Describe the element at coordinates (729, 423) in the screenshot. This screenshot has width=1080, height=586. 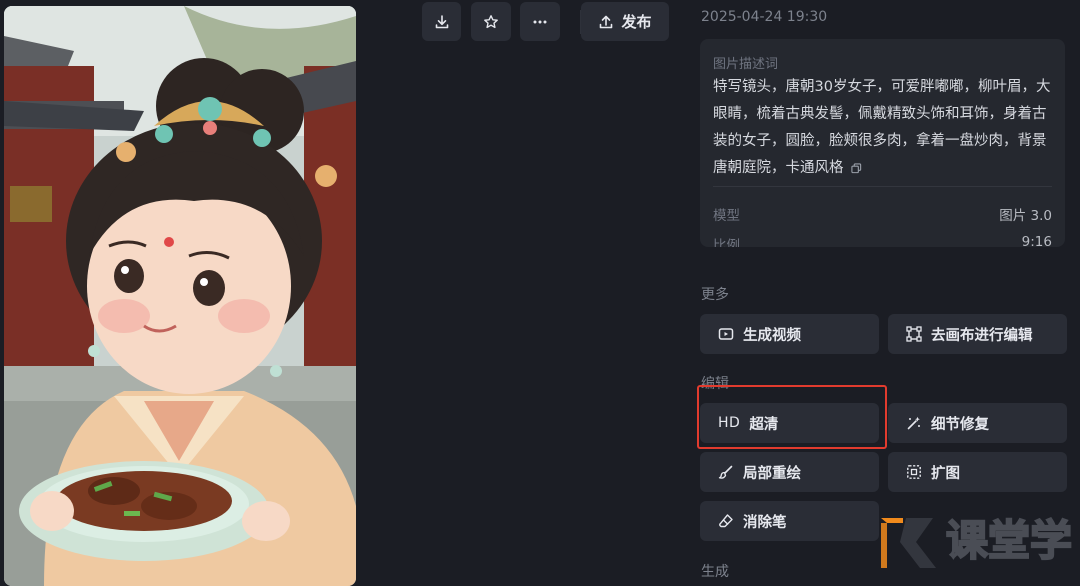
I see `hd-icon: HD` at that location.